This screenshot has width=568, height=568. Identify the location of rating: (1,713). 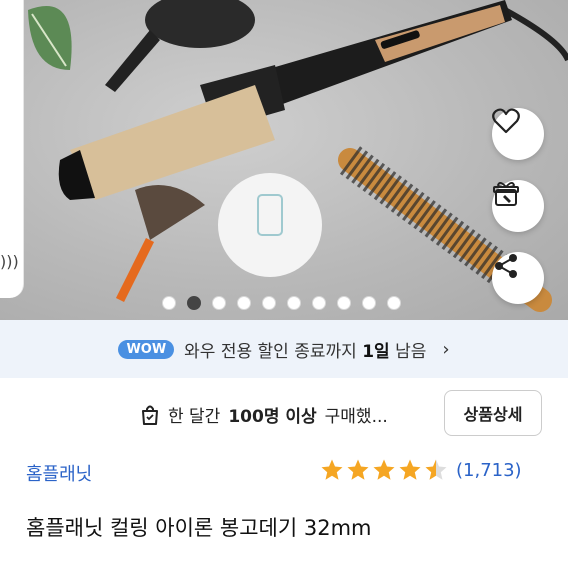
(421, 470).